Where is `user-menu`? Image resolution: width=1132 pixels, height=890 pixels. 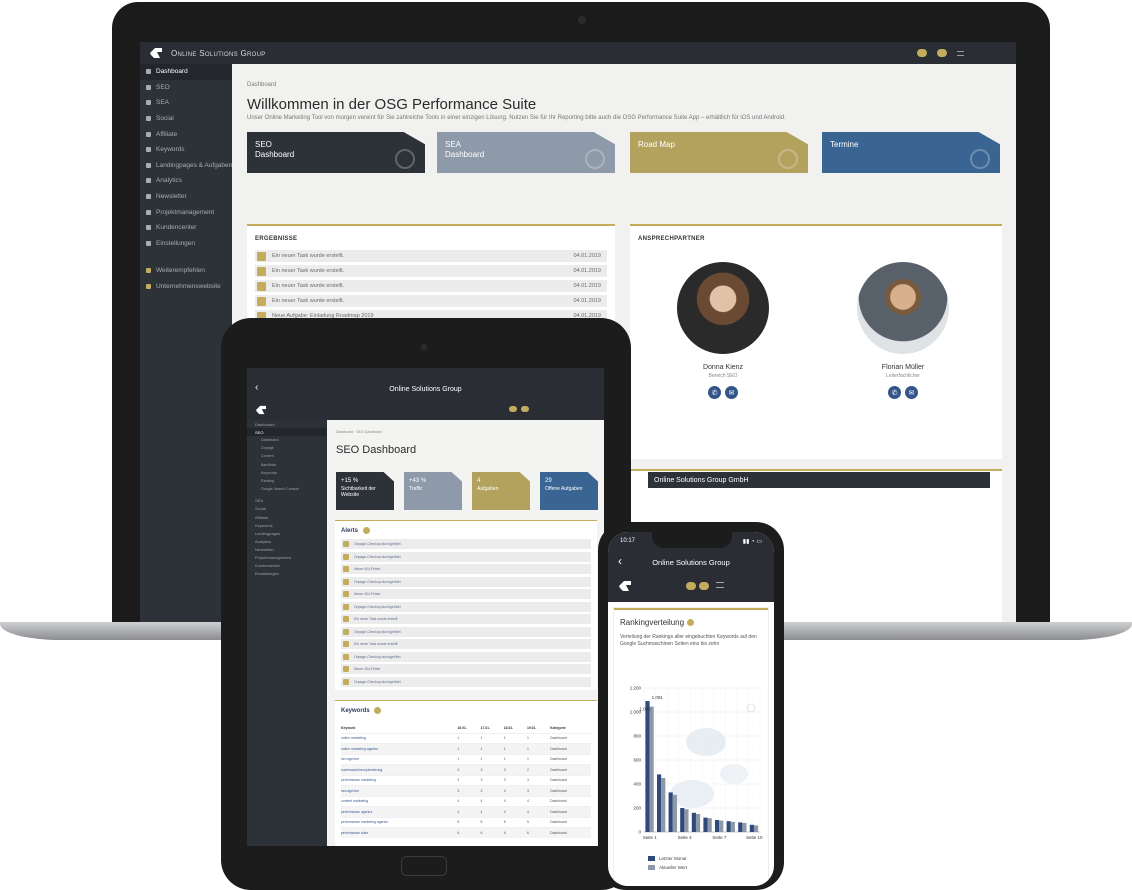 user-menu is located at coordinates (991, 53).